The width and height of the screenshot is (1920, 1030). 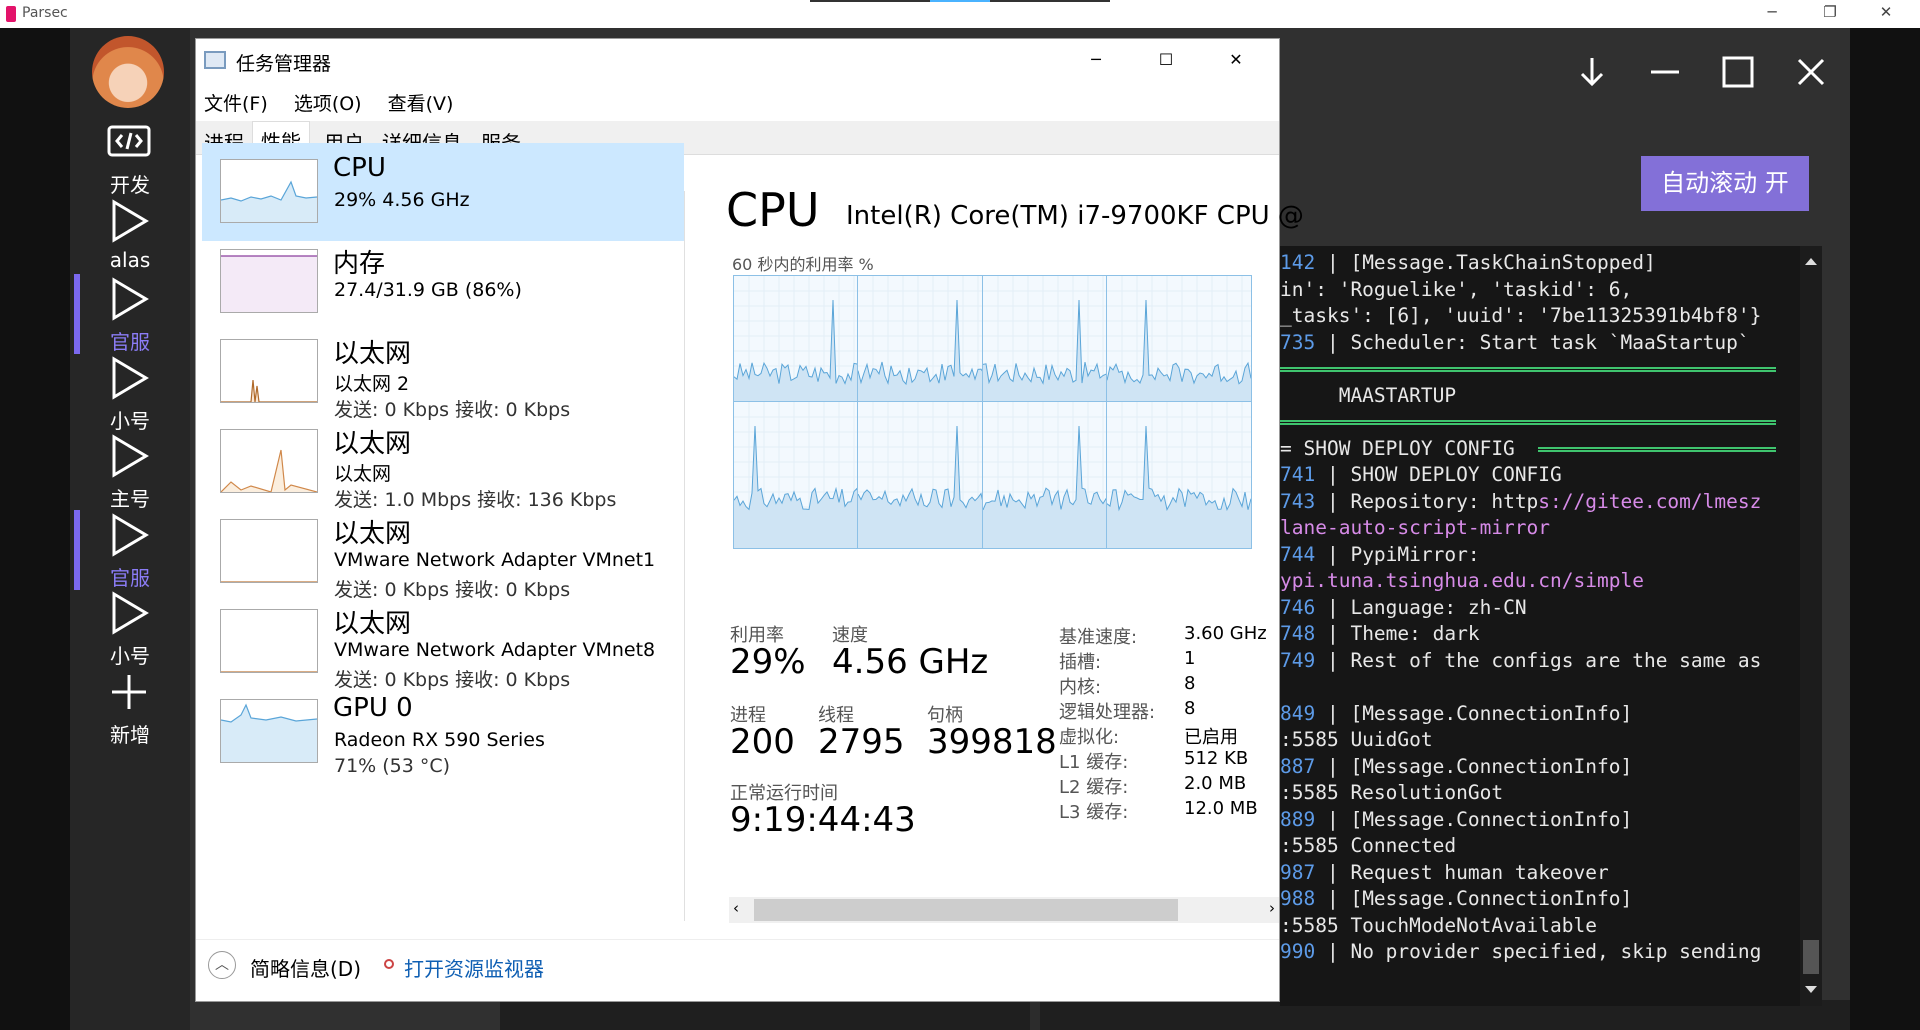 What do you see at coordinates (1215, 783) in the screenshot?
I see `spec-value: 2.0 MB` at bounding box center [1215, 783].